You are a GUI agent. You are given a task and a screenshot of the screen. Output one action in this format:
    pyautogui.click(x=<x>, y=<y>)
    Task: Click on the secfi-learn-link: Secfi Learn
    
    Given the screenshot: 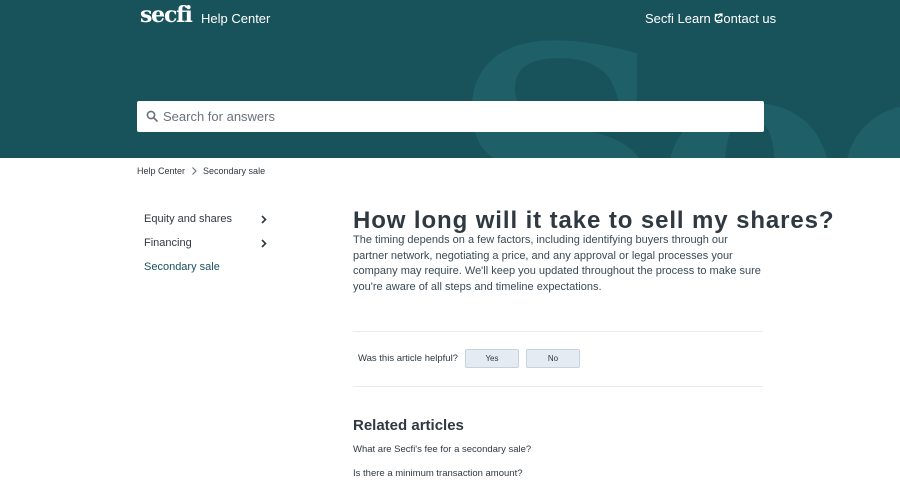 What is the action you would take?
    pyautogui.click(x=684, y=18)
    